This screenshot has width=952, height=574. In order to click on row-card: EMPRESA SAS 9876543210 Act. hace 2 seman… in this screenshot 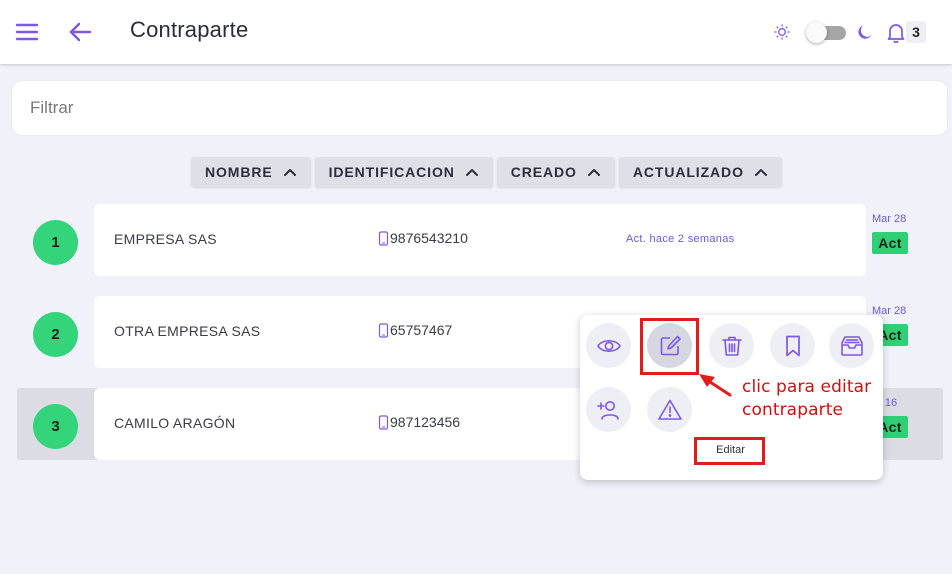, I will do `click(480, 240)`.